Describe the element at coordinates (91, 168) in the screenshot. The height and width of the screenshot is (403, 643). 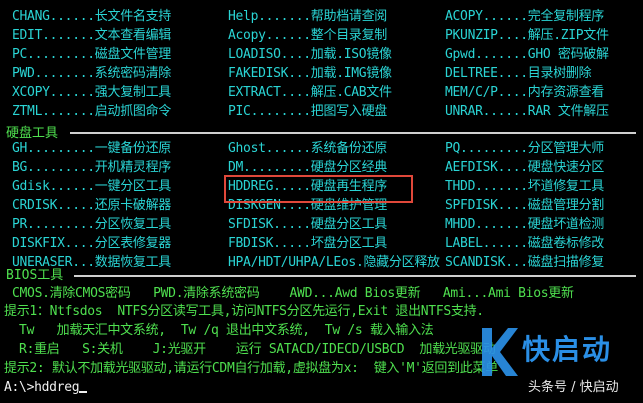
I see `disk-tool-item: BG.........开机精灵程序` at that location.